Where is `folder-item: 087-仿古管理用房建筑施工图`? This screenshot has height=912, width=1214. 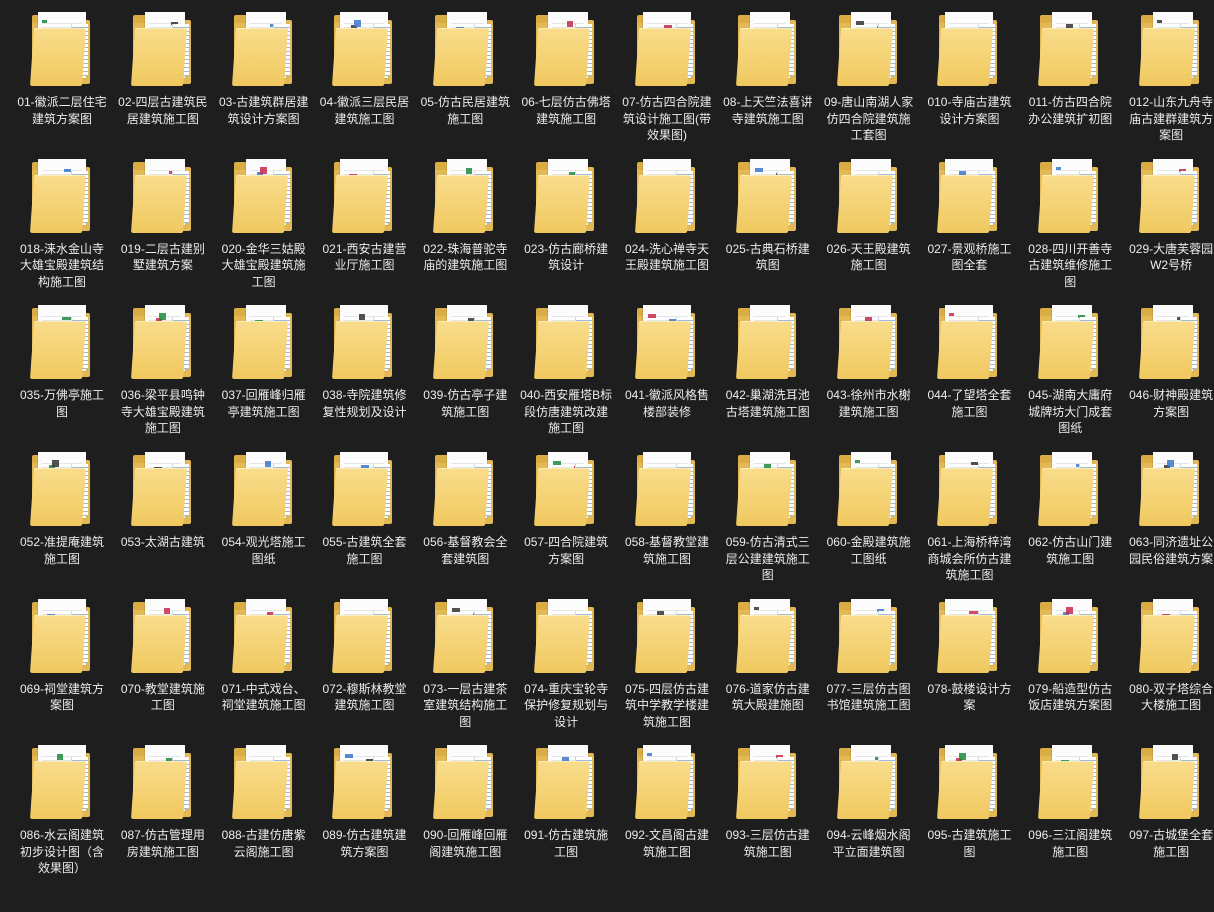 folder-item: 087-仿古管理用房建筑施工图 is located at coordinates (163, 812).